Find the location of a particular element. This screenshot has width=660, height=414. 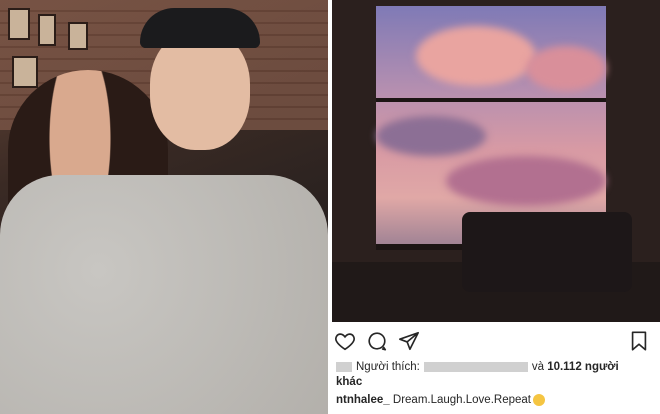

caption-text: Dream.Laugh.Love.Repeat is located at coordinates (461, 400).